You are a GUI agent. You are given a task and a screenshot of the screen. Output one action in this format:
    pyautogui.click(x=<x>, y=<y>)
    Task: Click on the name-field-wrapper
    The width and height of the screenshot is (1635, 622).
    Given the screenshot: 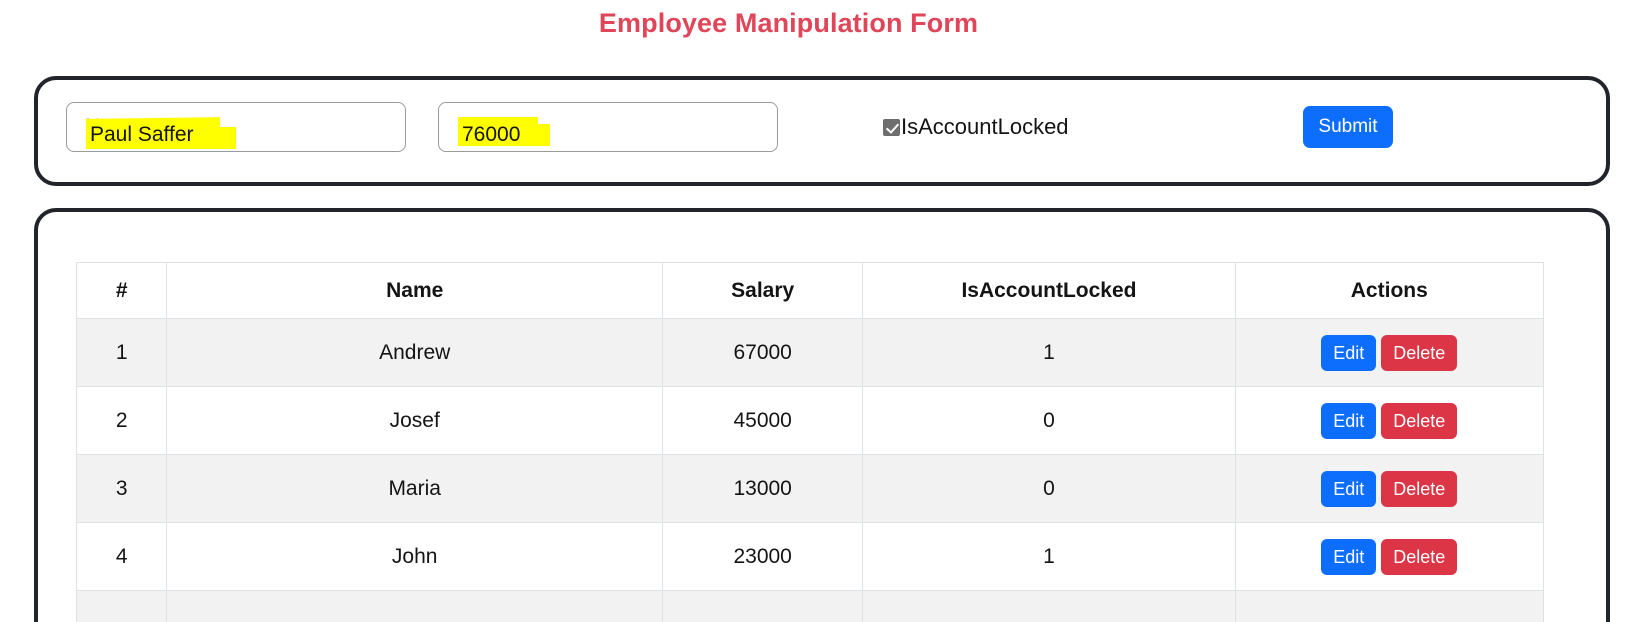 What is the action you would take?
    pyautogui.click(x=236, y=127)
    